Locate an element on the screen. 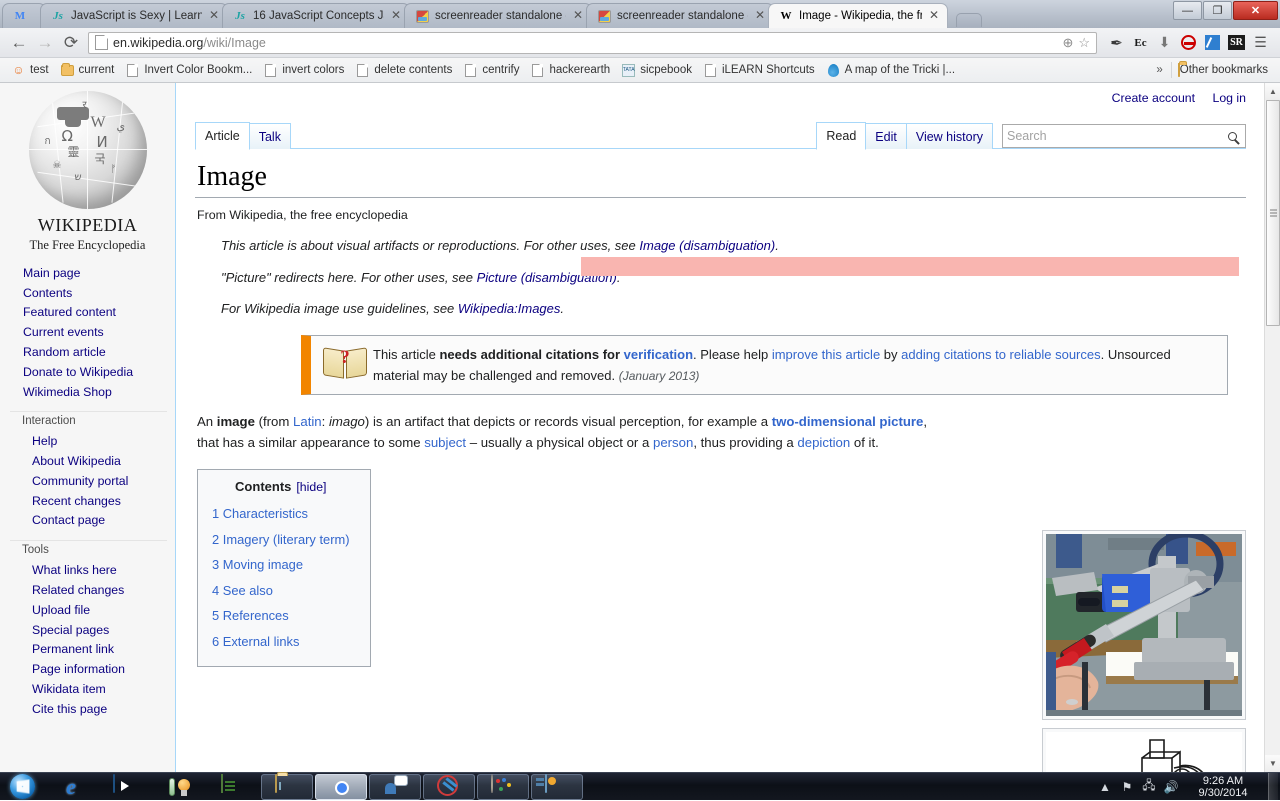 The image size is (1280, 801). subject-link: subject is located at coordinates (445, 442).